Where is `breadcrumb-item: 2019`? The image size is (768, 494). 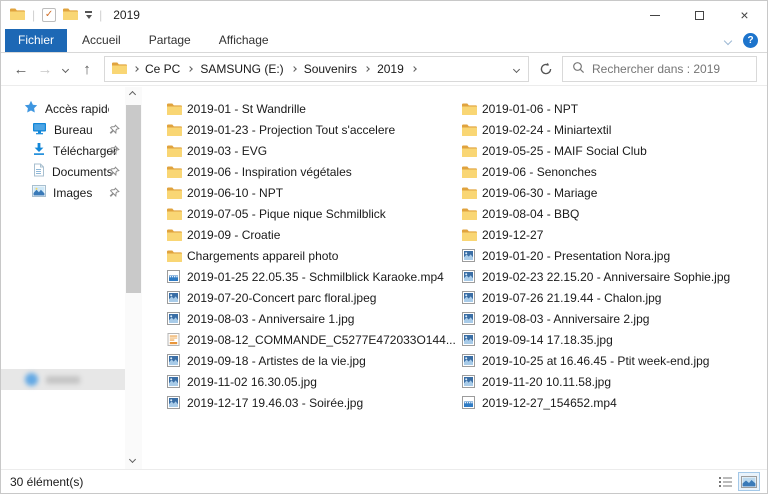 breadcrumb-item: 2019 is located at coordinates (390, 69).